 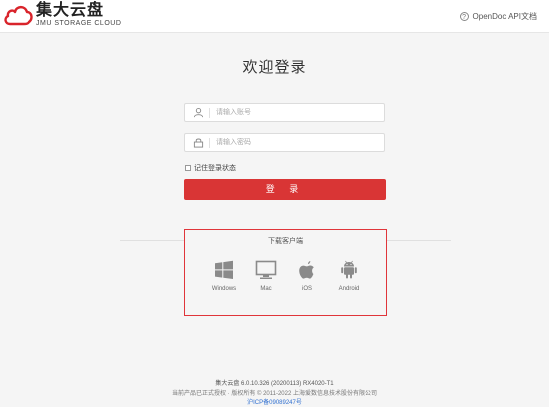 What do you see at coordinates (285, 189) in the screenshot?
I see `login-button: 登 录` at bounding box center [285, 189].